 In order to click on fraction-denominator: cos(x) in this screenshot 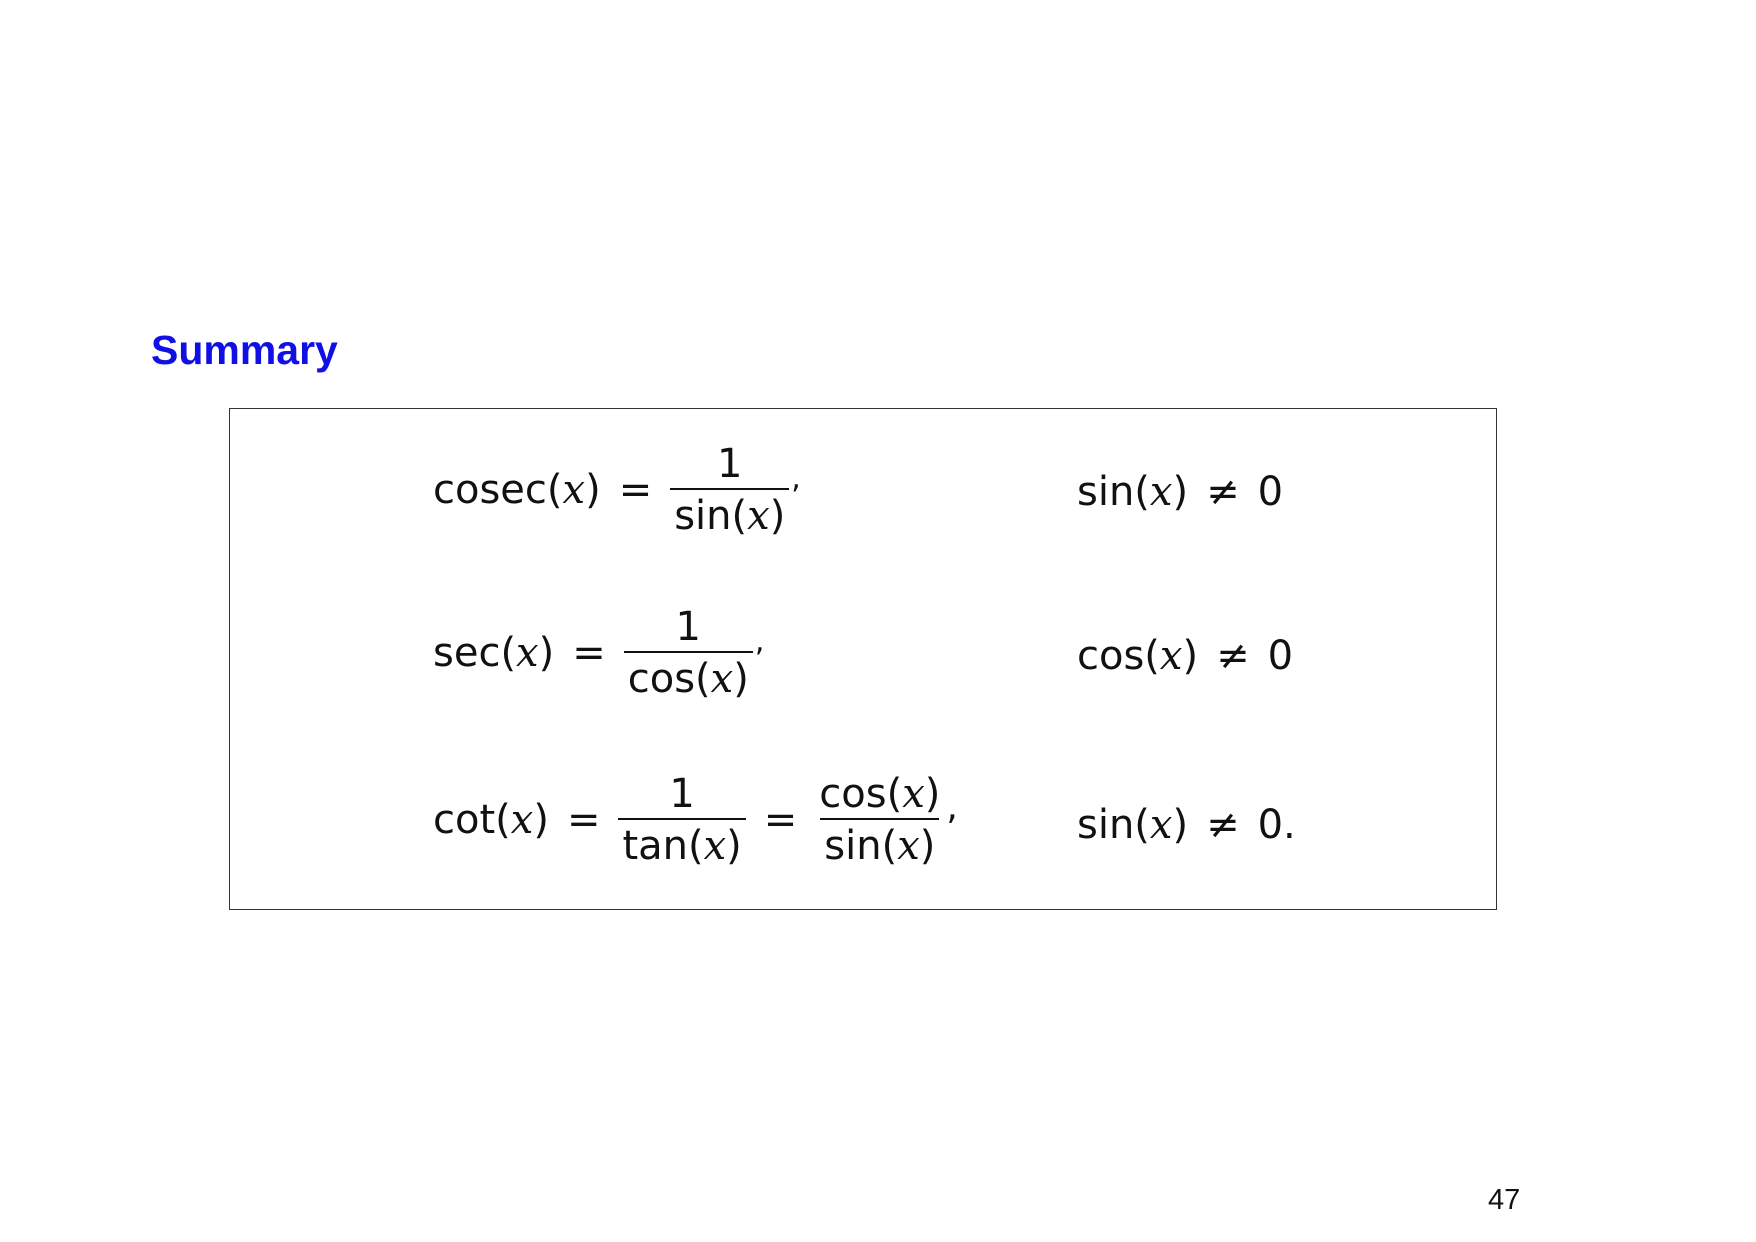, I will do `click(688, 676)`.